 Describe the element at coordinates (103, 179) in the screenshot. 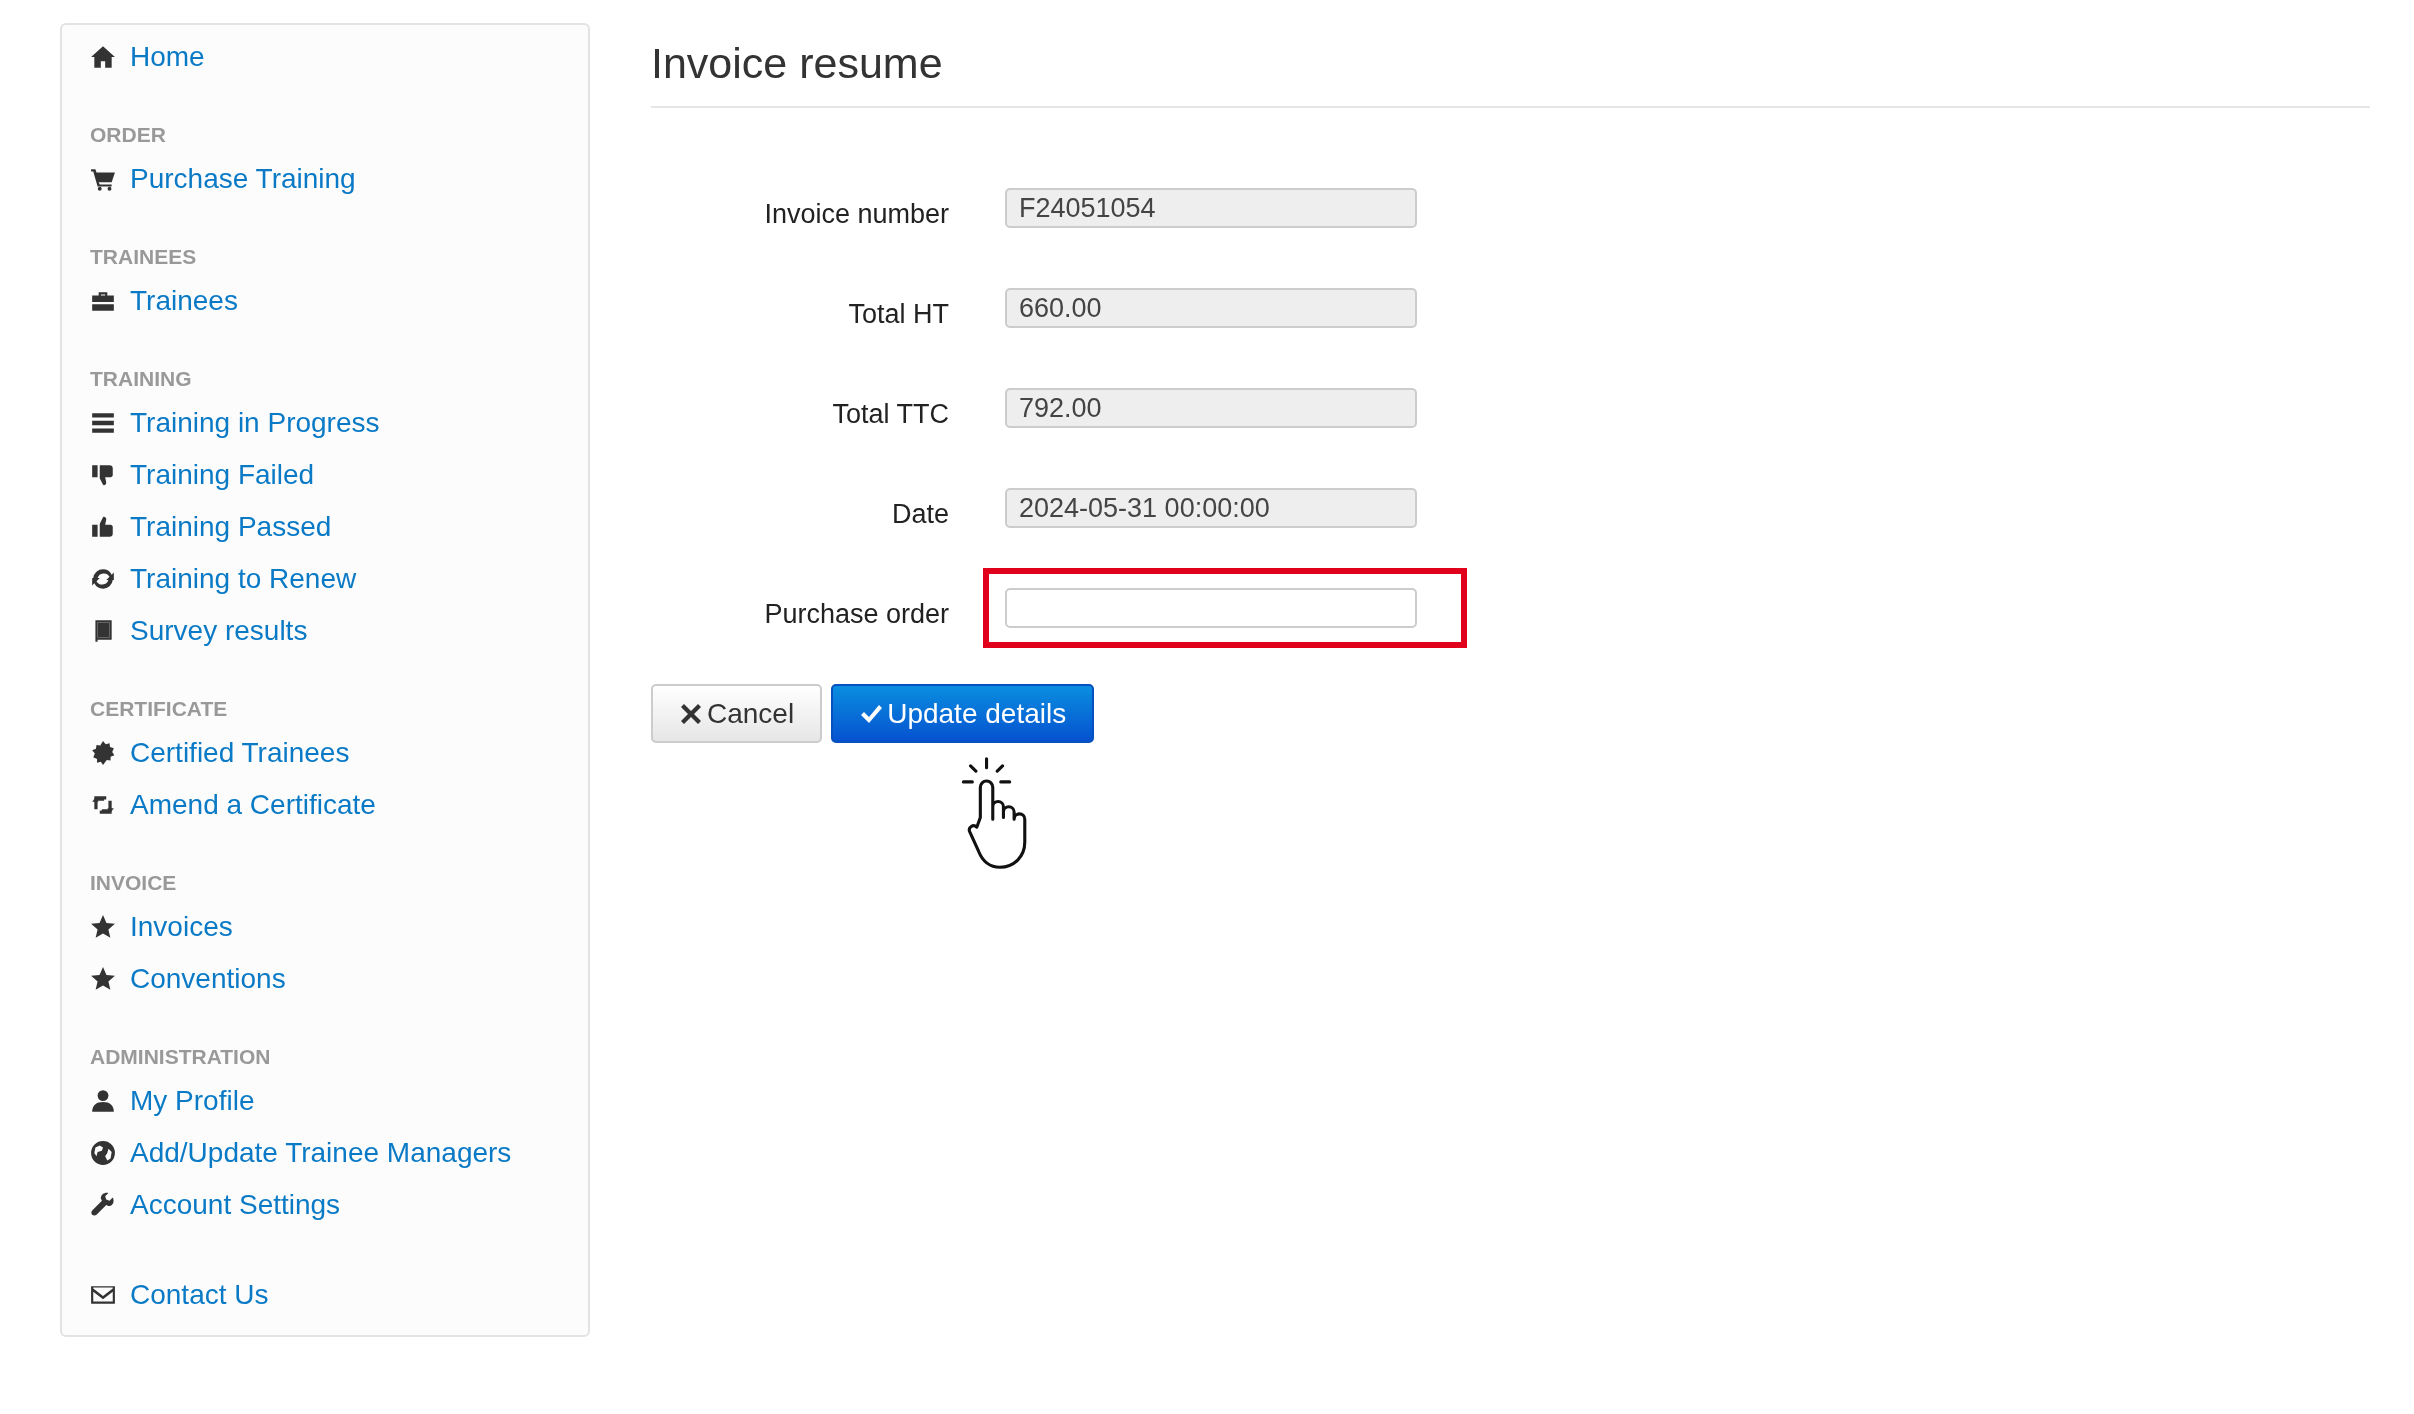

I see `cart-icon` at that location.